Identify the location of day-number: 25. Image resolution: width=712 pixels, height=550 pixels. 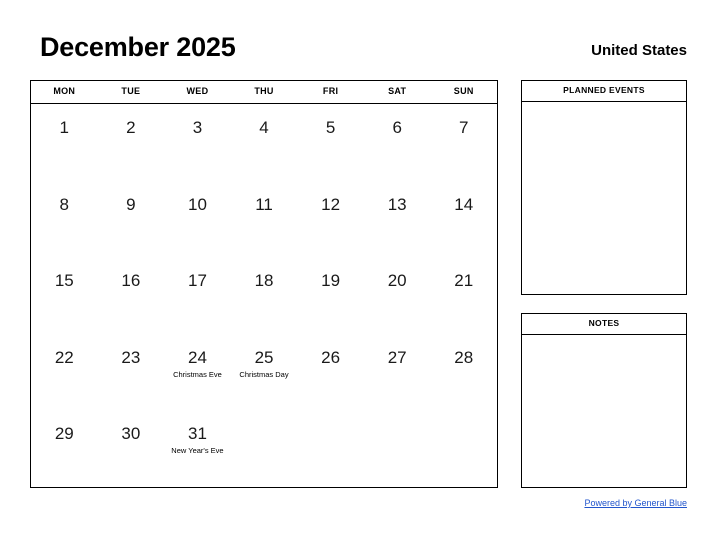
(264, 357).